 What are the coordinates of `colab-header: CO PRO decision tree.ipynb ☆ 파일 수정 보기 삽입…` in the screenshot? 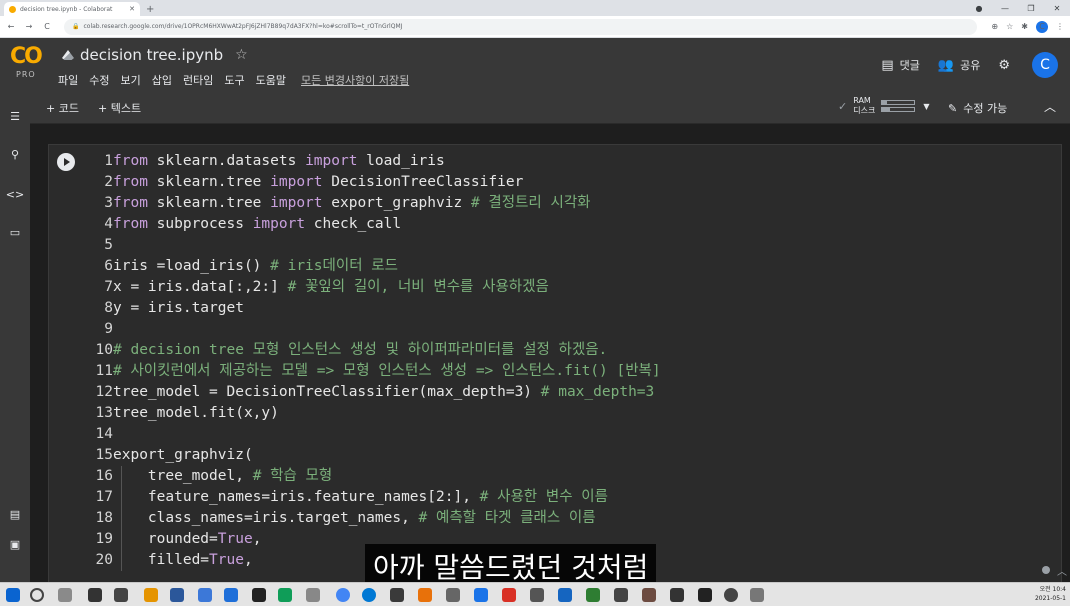 It's located at (535, 66).